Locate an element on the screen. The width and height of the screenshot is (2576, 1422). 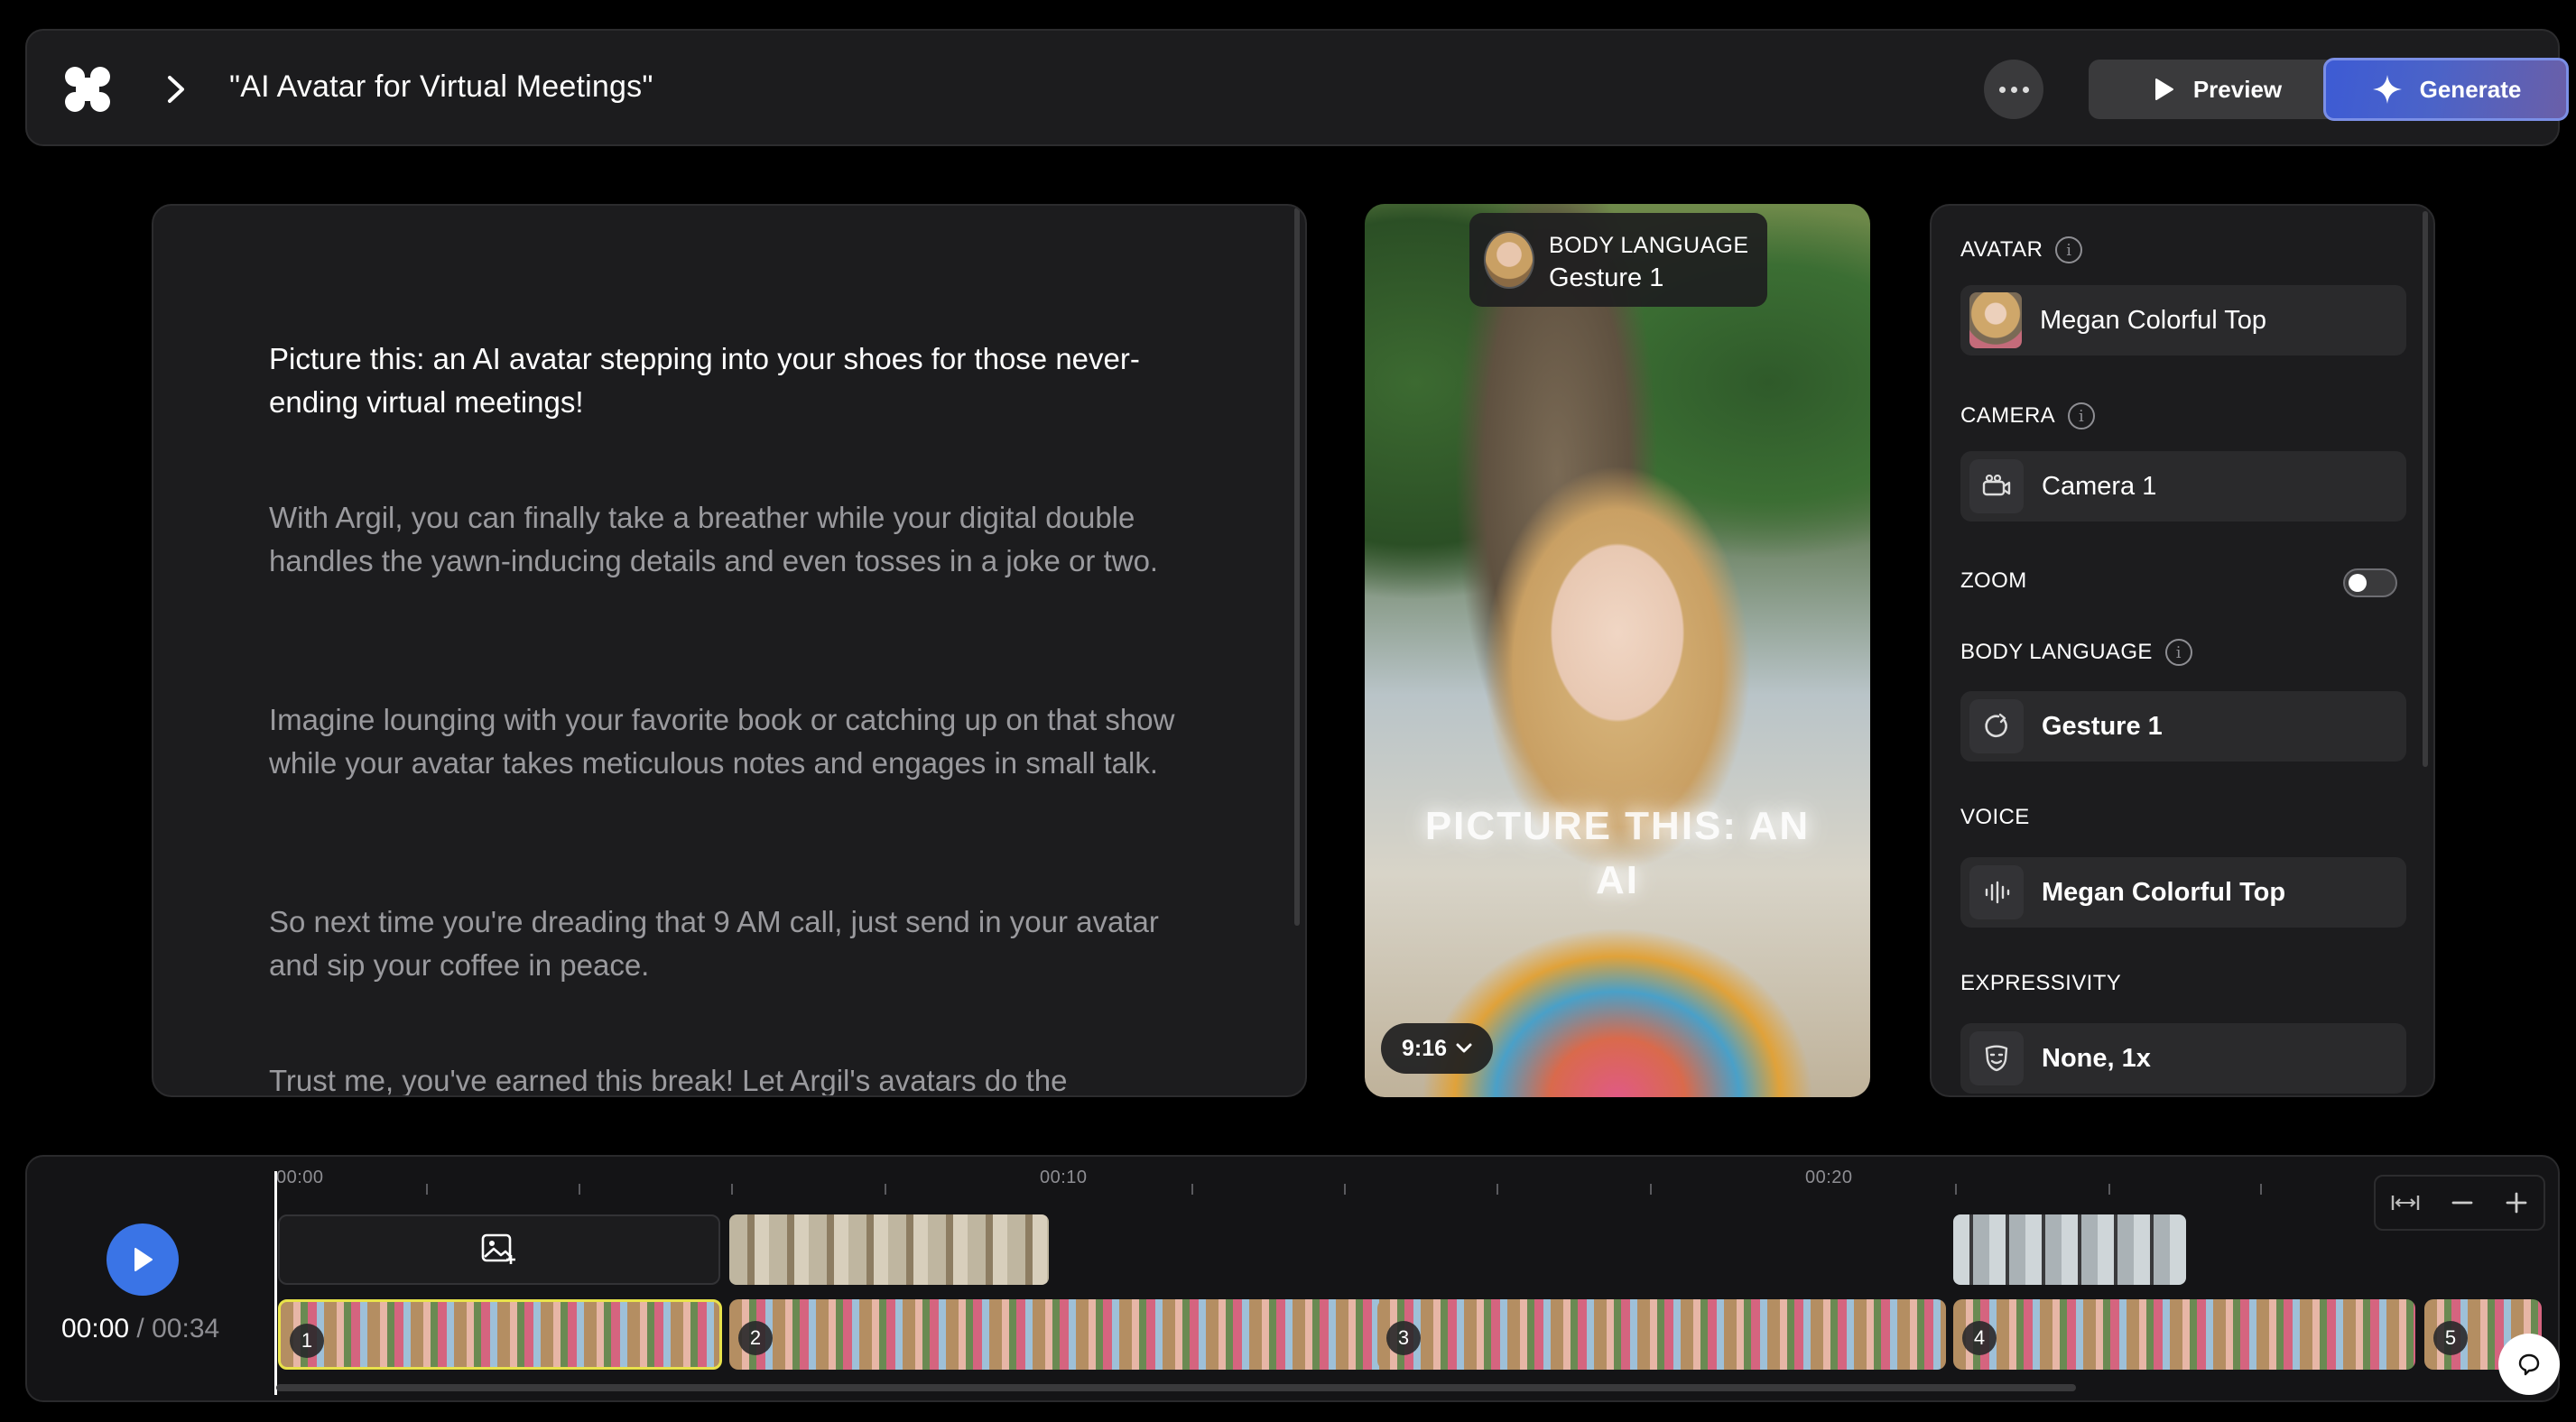
clip-number: 2 is located at coordinates (755, 1338).